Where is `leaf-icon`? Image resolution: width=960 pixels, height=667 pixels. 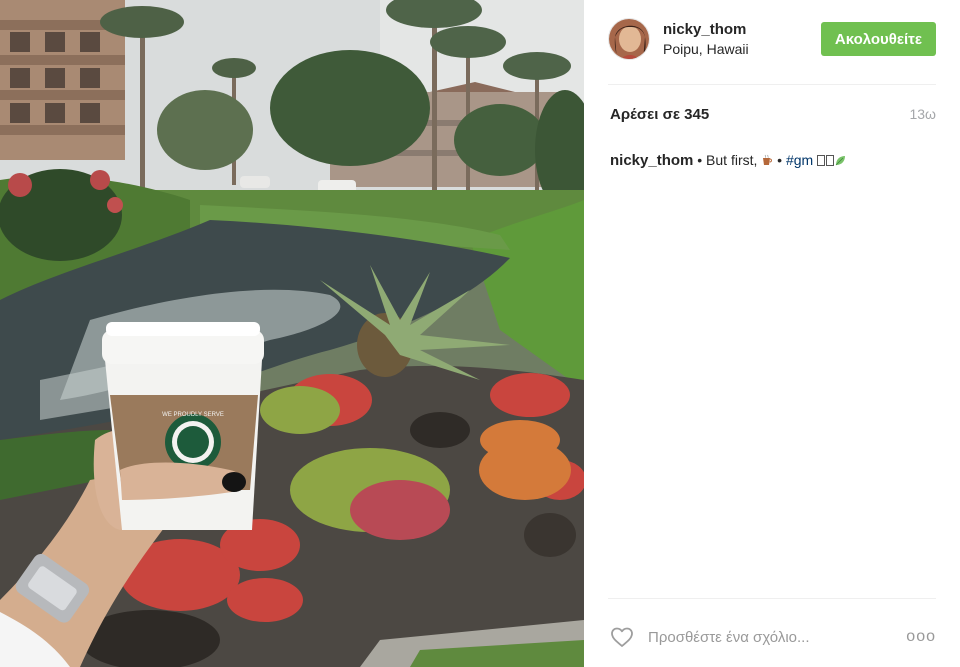
leaf-icon is located at coordinates (840, 161).